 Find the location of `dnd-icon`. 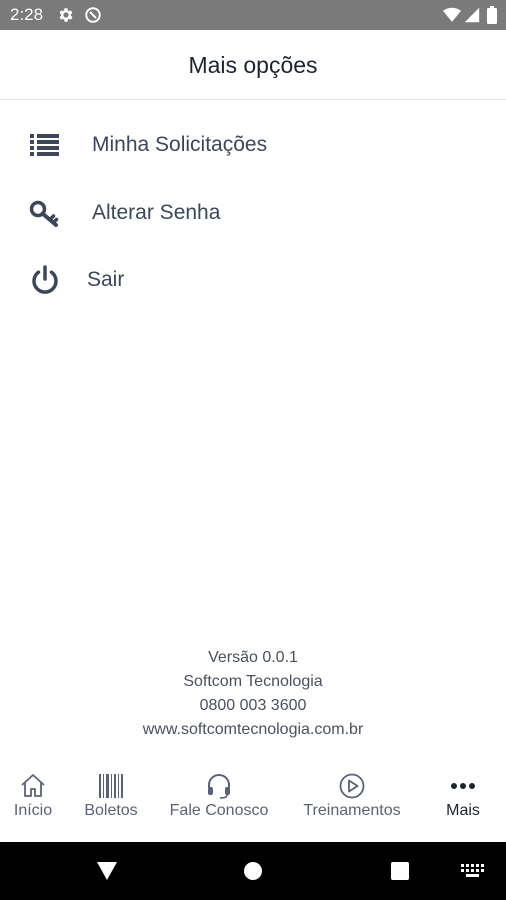

dnd-icon is located at coordinates (93, 17).